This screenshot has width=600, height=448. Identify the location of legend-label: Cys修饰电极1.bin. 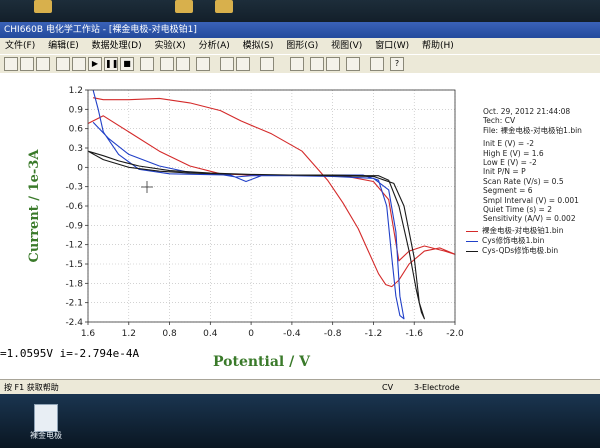
(513, 240).